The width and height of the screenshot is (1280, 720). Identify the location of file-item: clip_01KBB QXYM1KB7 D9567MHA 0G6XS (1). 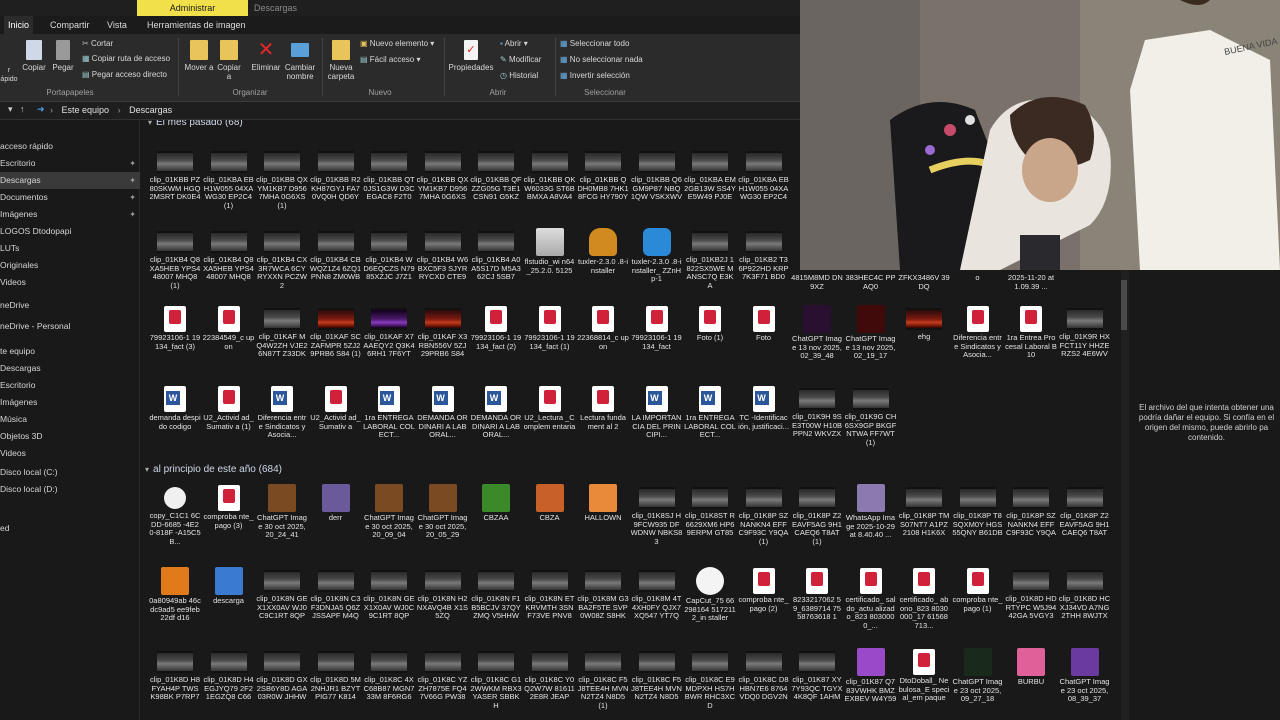
(282, 188).